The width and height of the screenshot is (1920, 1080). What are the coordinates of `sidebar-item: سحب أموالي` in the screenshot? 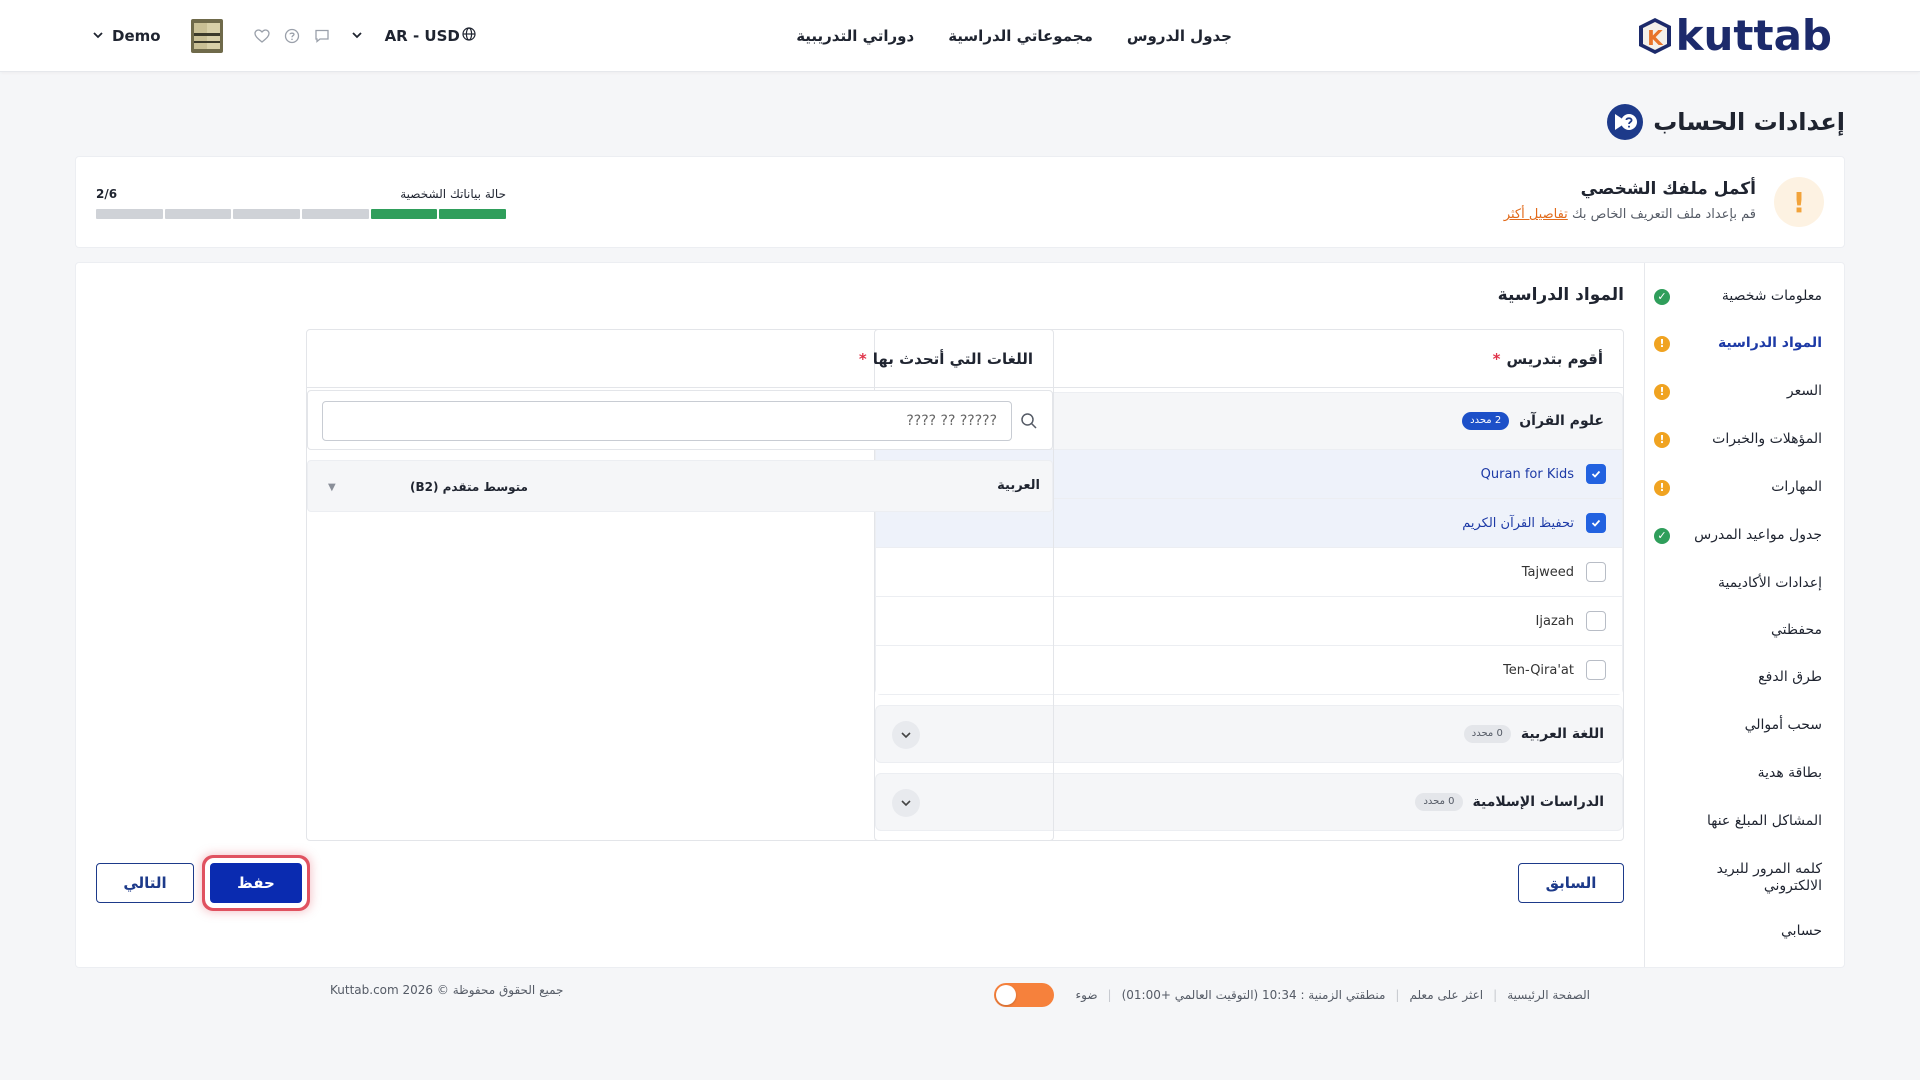 It's located at (1738, 725).